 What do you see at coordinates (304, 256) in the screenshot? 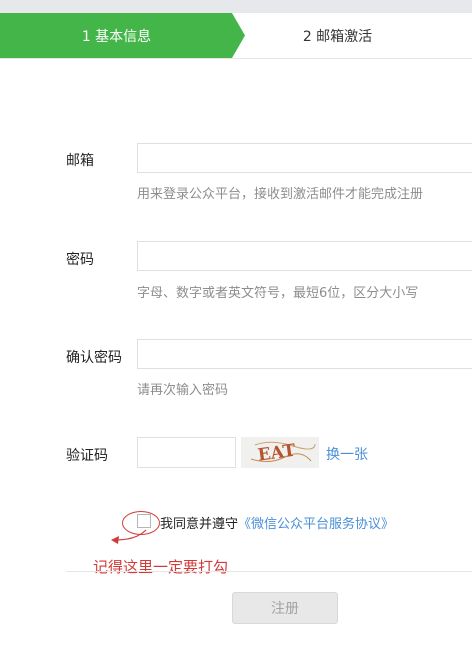
I see `password-input` at bounding box center [304, 256].